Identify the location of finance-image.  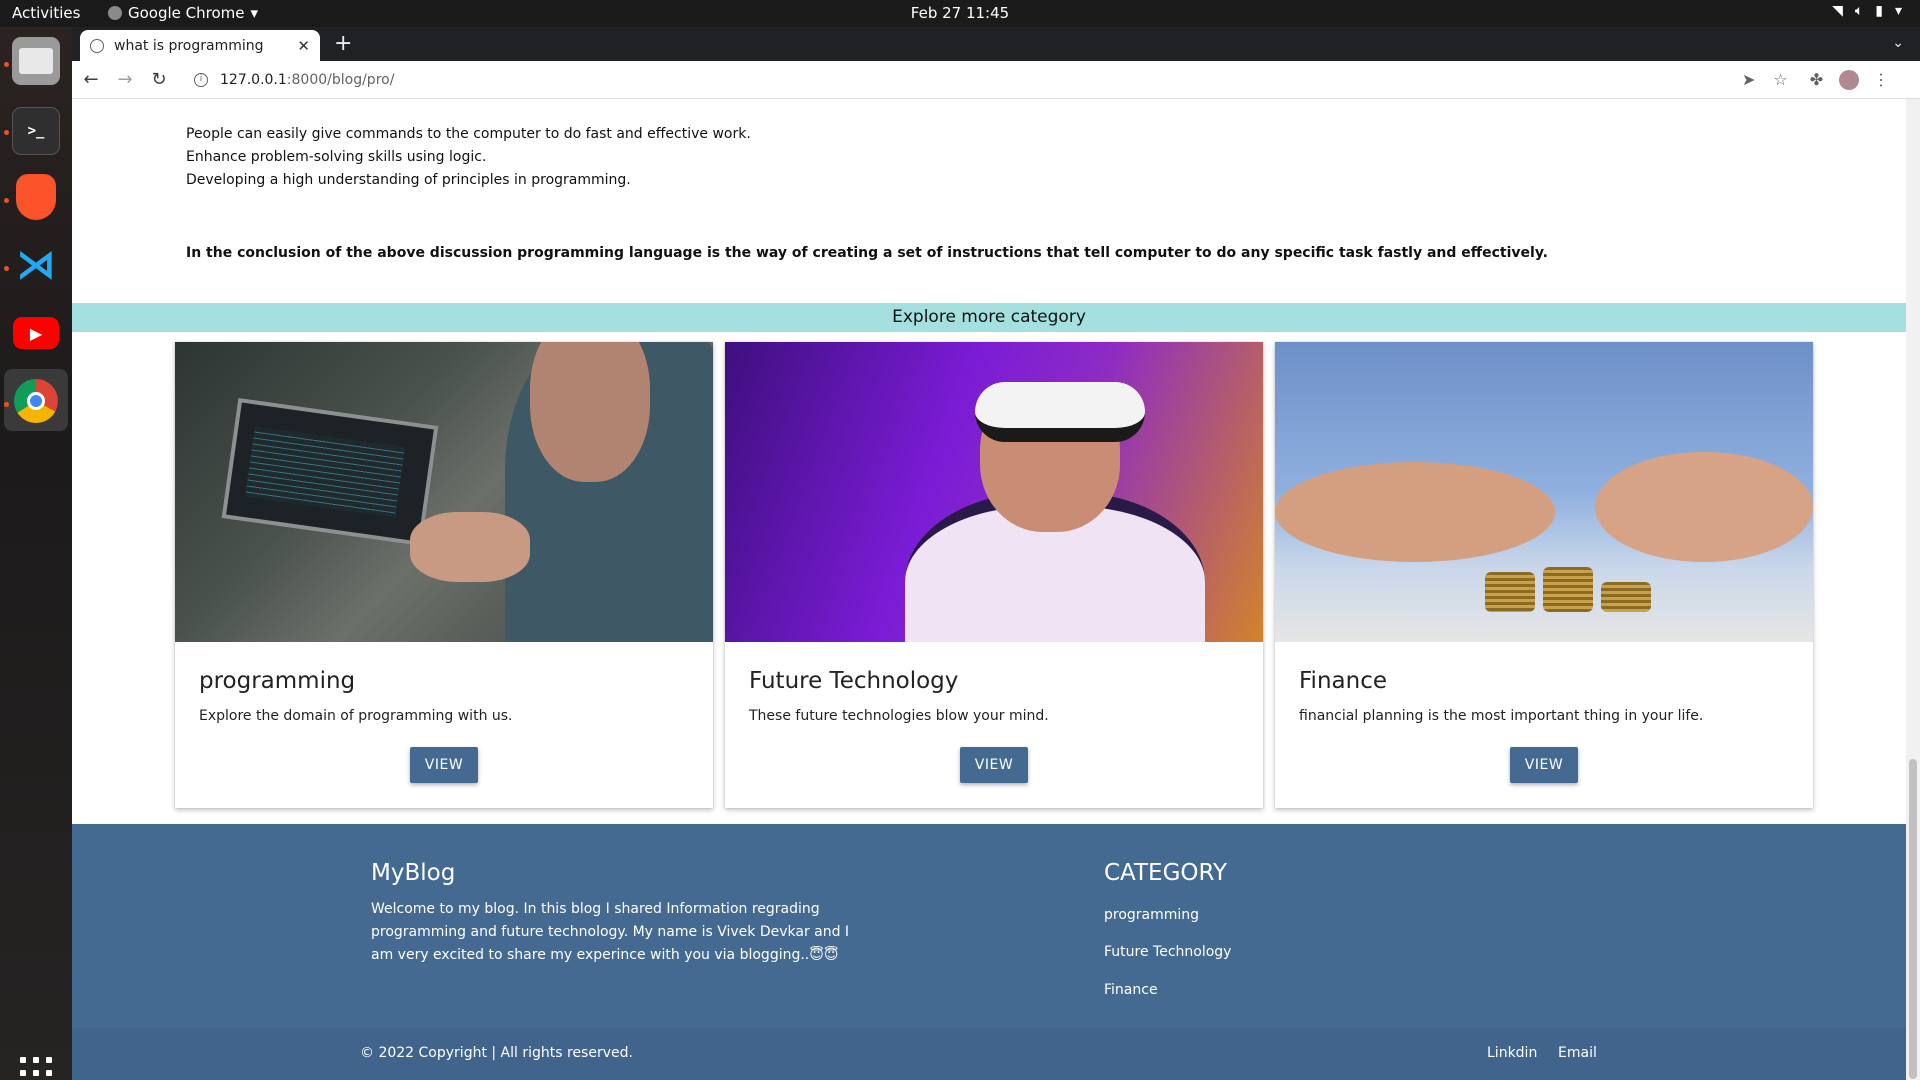
(1544, 492).